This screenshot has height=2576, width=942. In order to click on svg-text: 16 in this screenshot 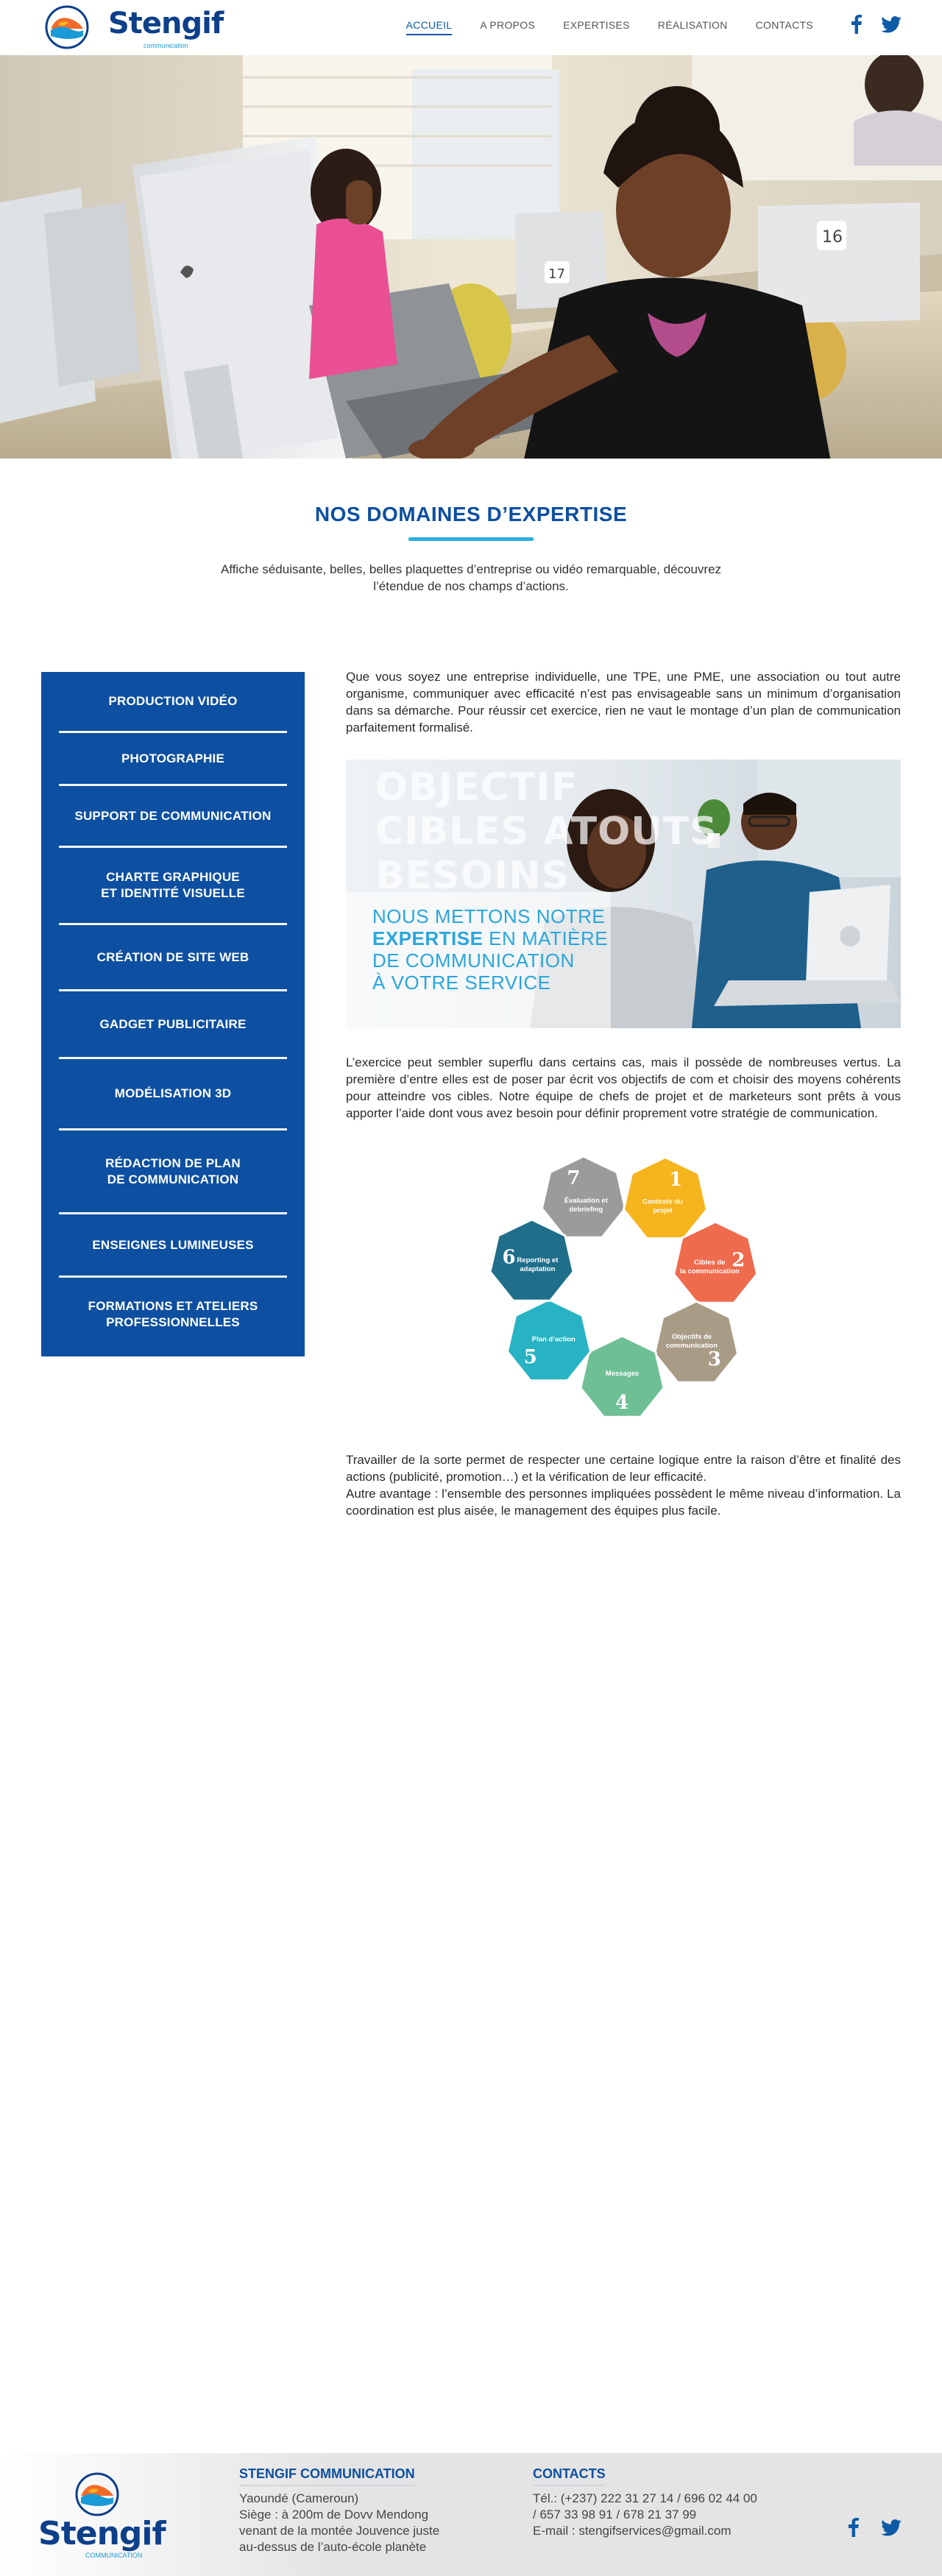, I will do `click(832, 237)`.